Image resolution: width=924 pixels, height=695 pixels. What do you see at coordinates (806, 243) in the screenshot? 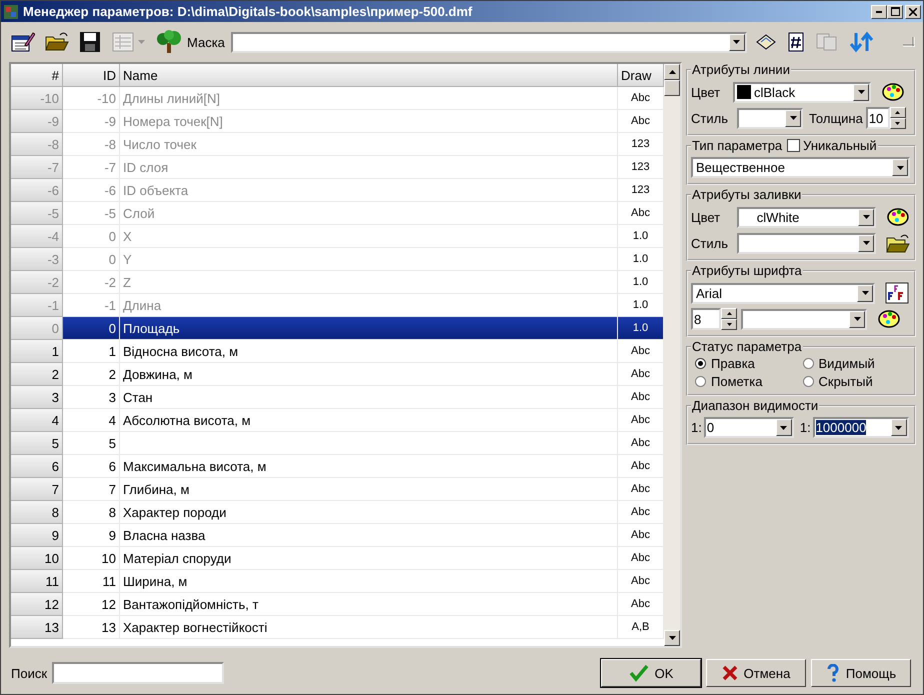
I see `fill-style-dropdown` at bounding box center [806, 243].